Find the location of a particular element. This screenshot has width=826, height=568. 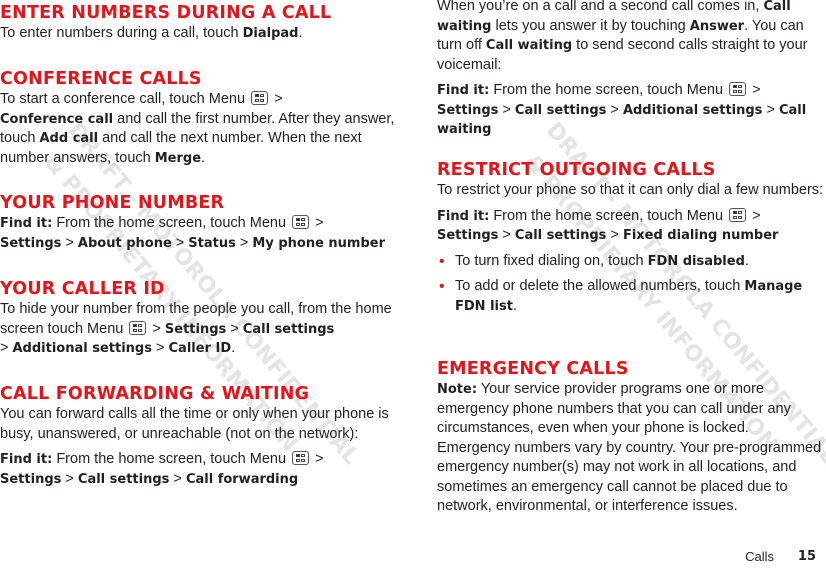

section-heading: Your caller ID is located at coordinates (82, 289).